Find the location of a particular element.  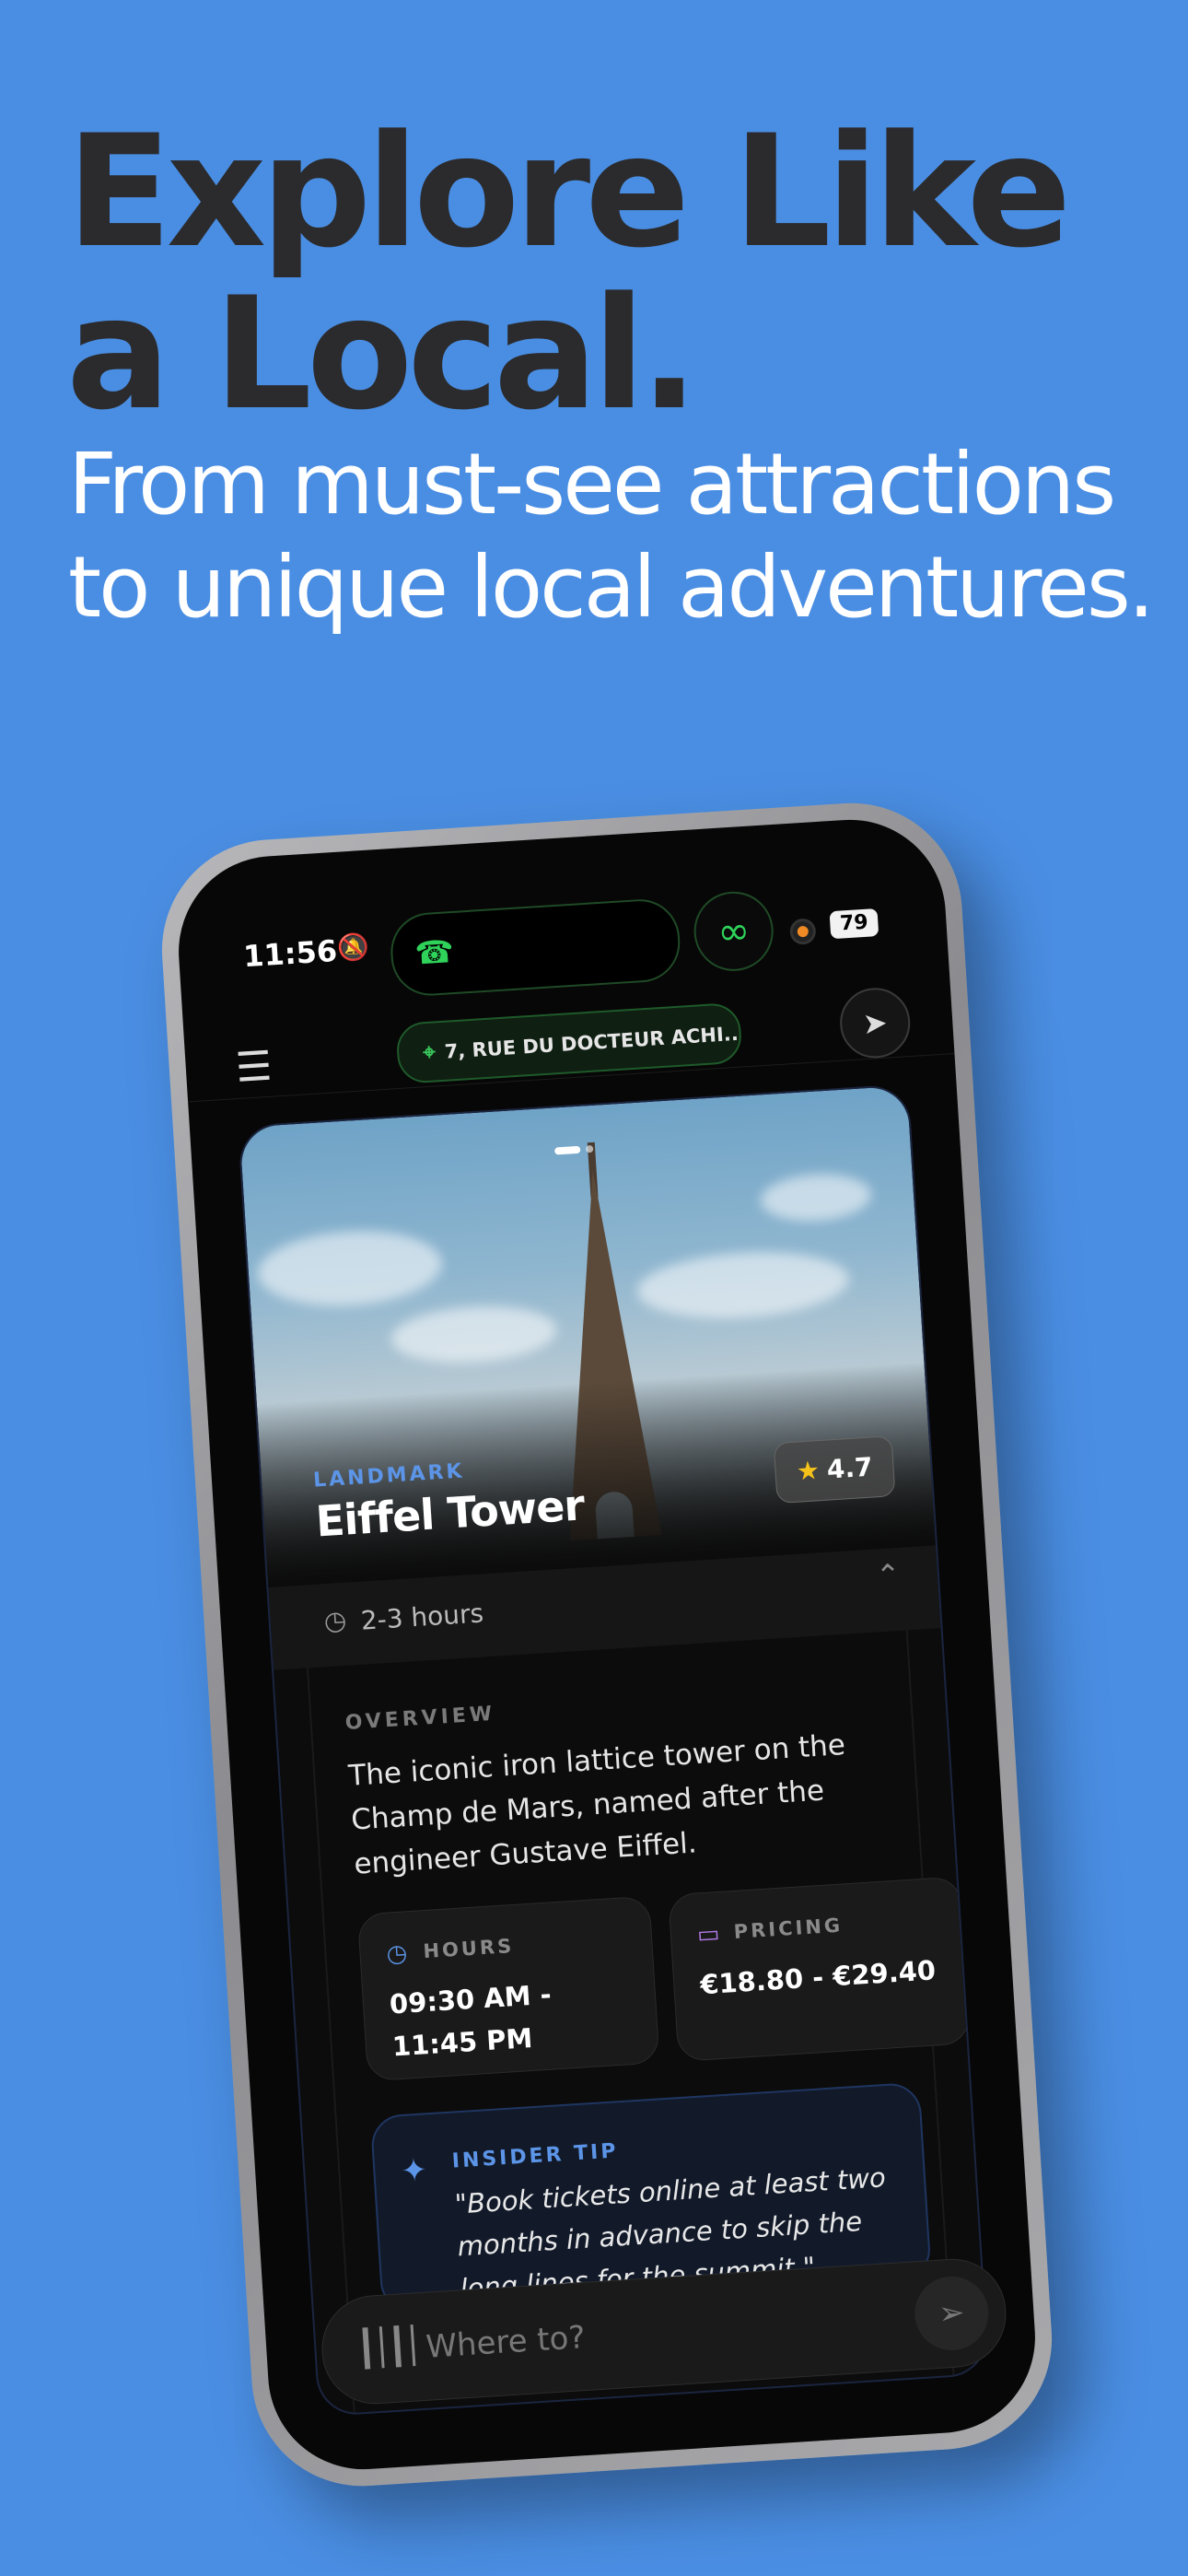

waveform-icon: ┃│┃│ is located at coordinates (387, 2346).